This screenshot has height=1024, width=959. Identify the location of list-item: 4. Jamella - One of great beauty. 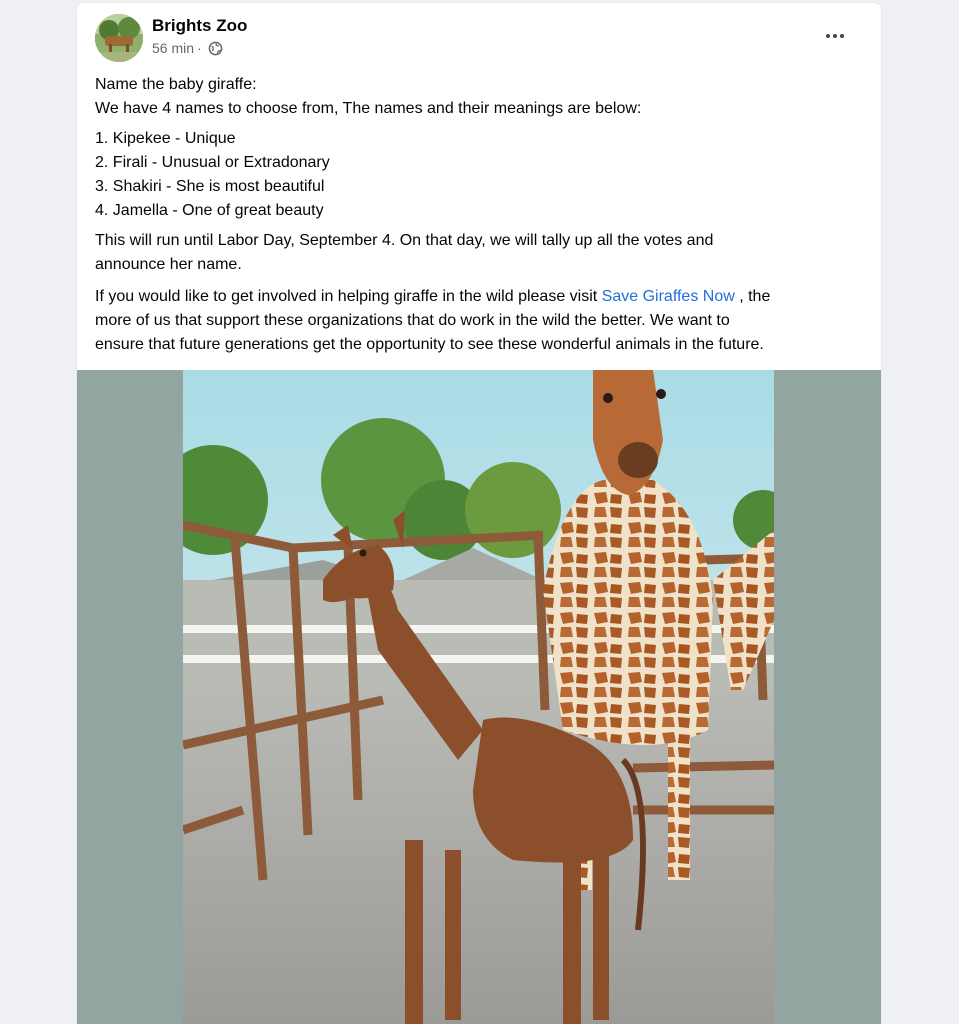
(209, 210).